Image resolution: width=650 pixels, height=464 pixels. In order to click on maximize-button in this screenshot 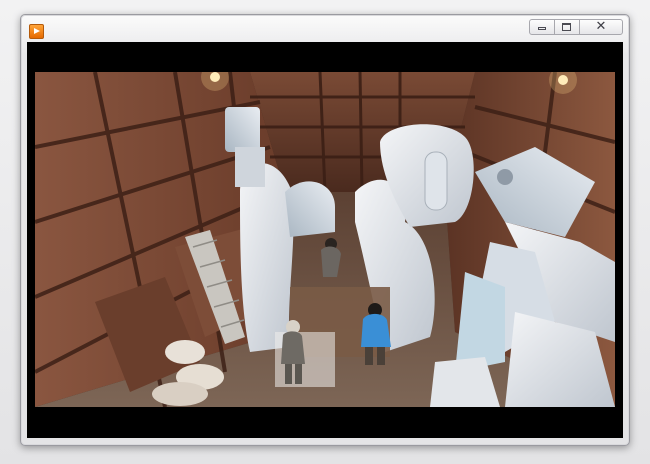, I will do `click(567, 27)`.